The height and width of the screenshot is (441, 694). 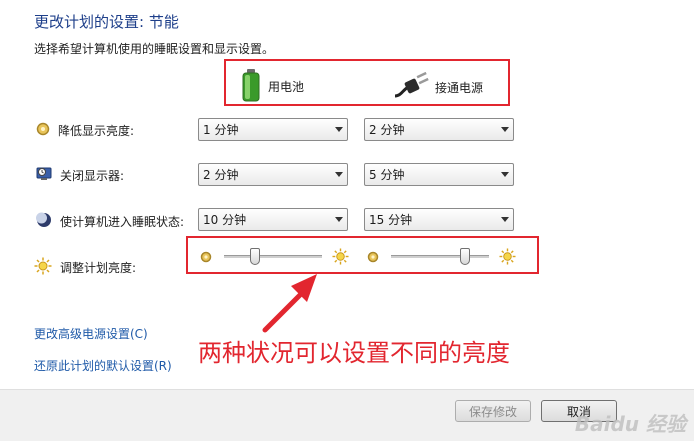 I want to click on watermark: Baidu 经验, so click(x=630, y=424).